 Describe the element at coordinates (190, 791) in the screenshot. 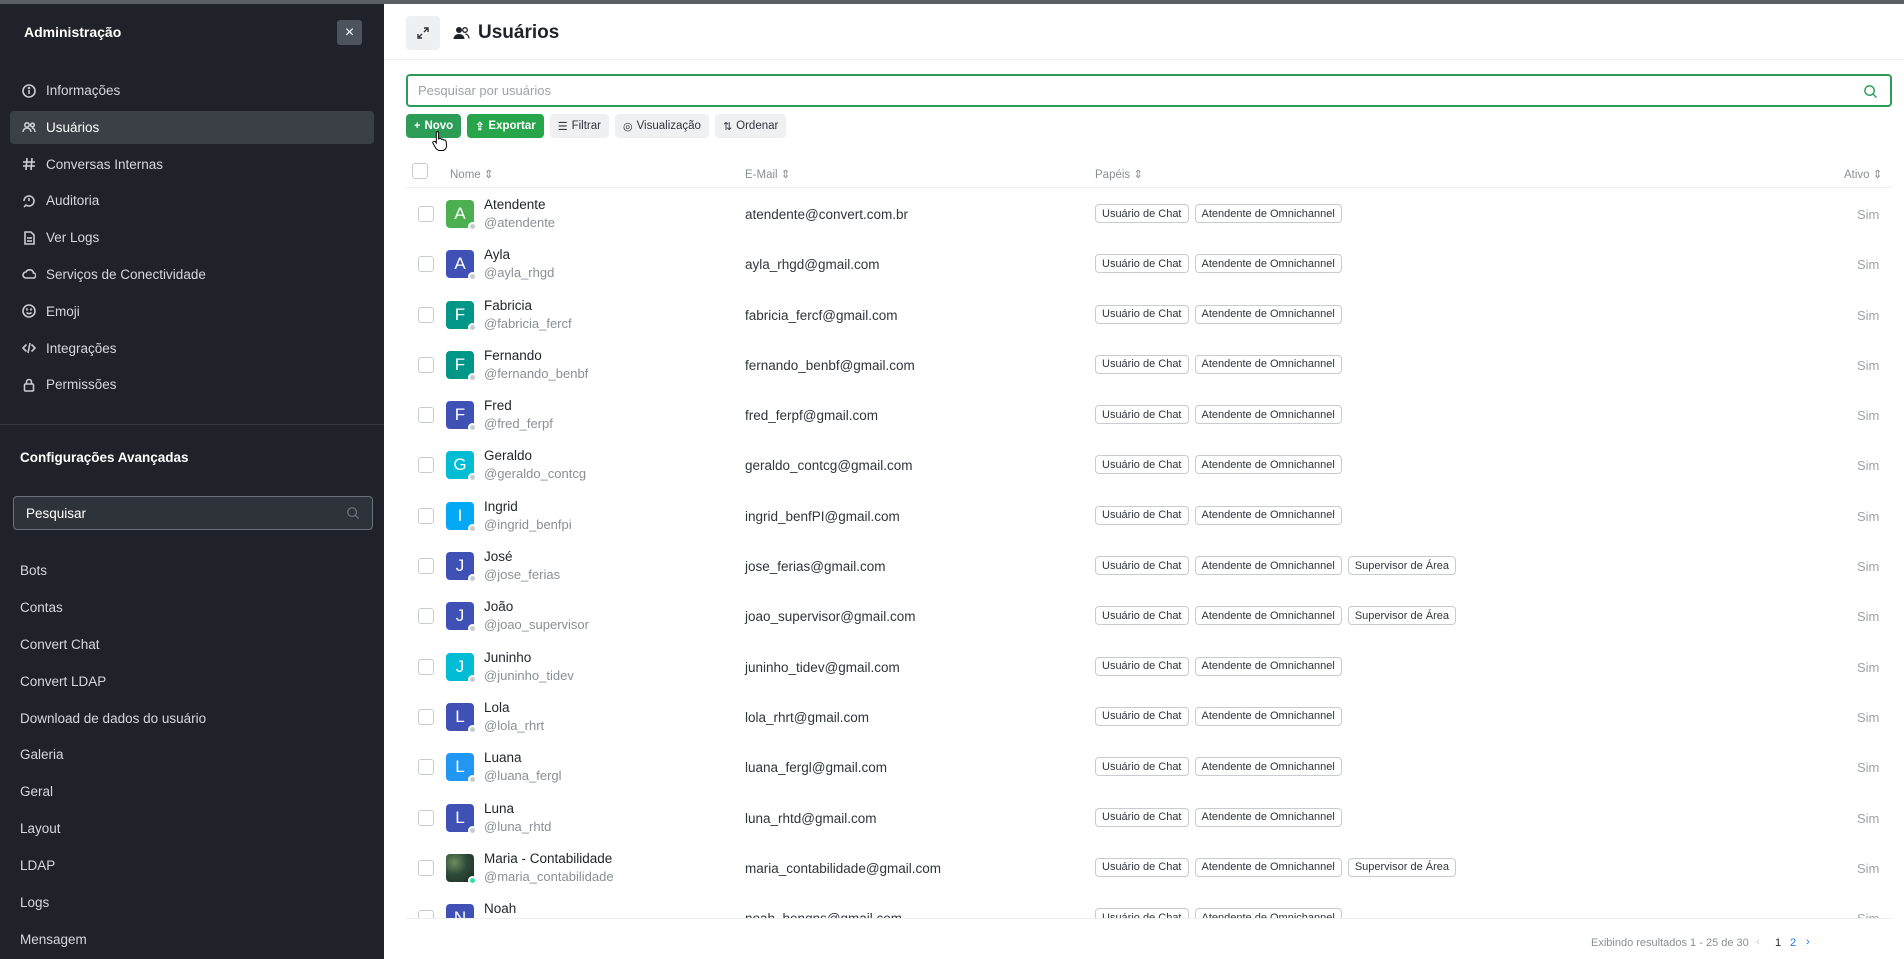

I see `advanced-settings-item: Geral` at that location.